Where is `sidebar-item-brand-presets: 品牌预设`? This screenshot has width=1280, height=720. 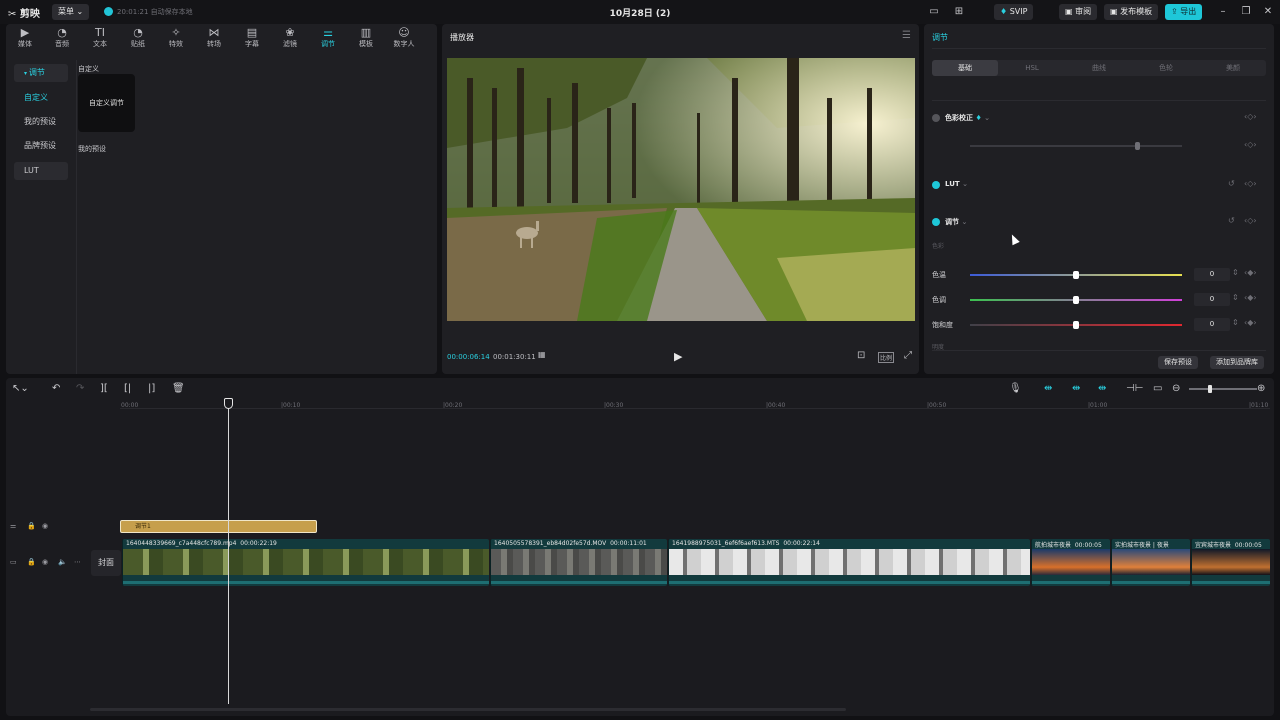
sidebar-item-brand-presets: 品牌预设 is located at coordinates (41, 146).